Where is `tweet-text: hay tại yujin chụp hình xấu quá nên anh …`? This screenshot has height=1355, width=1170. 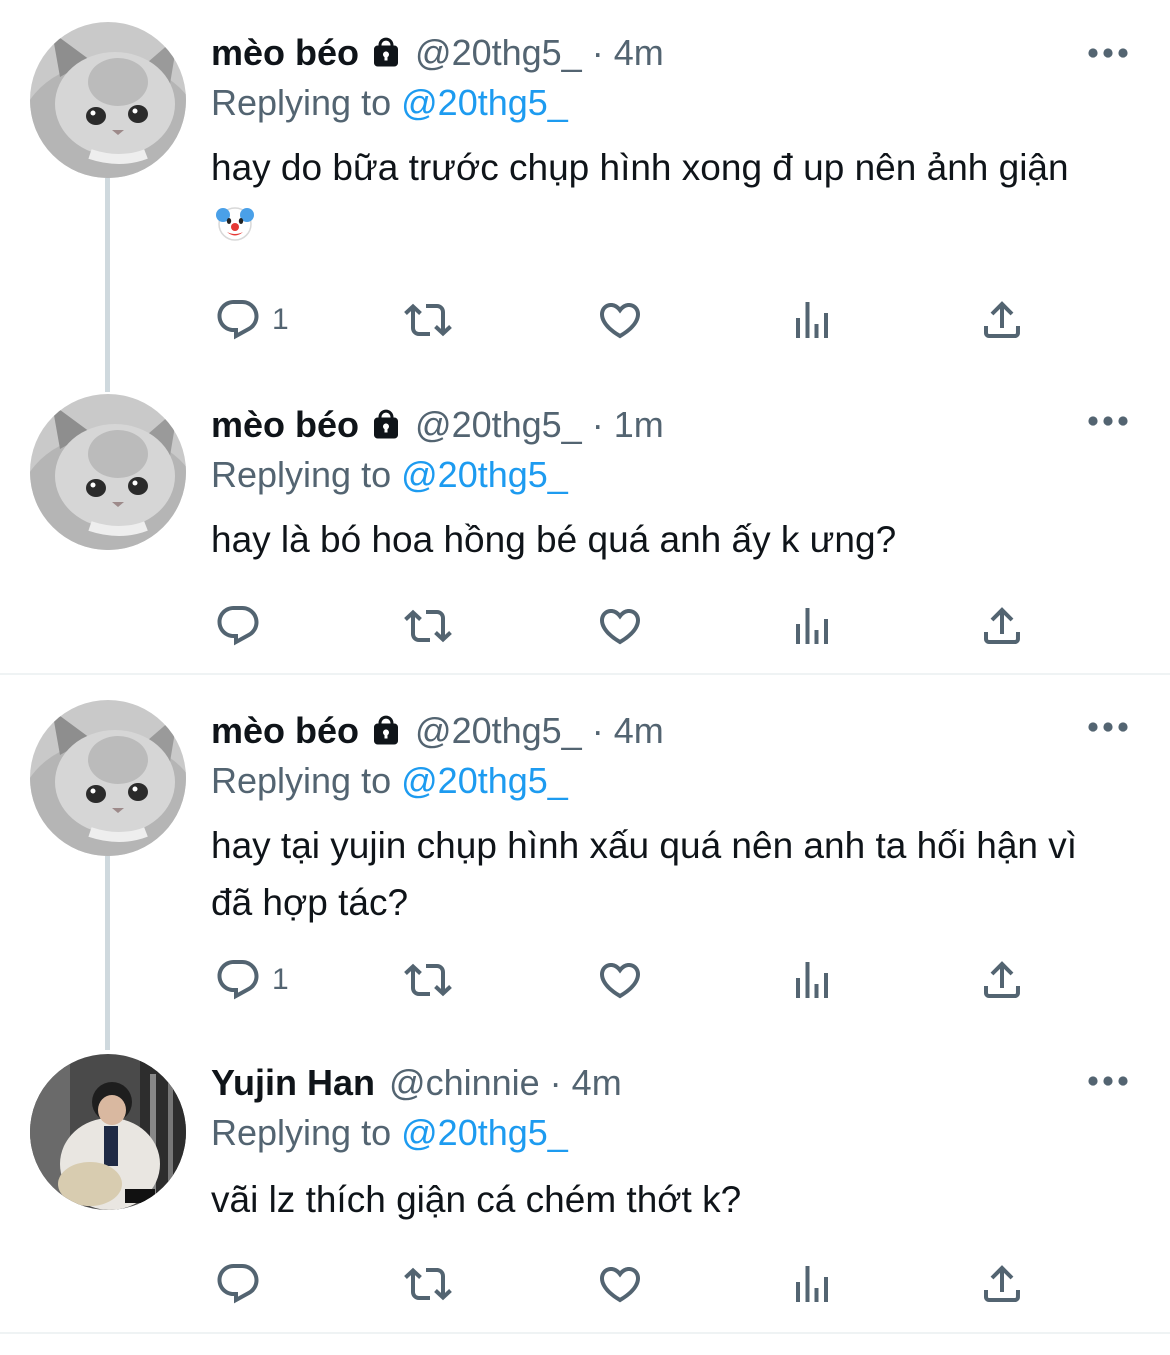
tweet-text: hay tại yujin chụp hình xấu quá nên anh … is located at coordinates (644, 874).